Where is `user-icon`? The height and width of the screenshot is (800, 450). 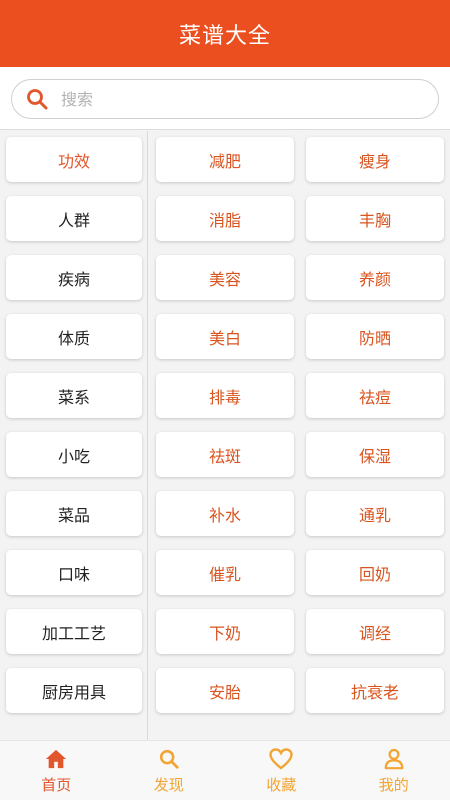
user-icon is located at coordinates (394, 759).